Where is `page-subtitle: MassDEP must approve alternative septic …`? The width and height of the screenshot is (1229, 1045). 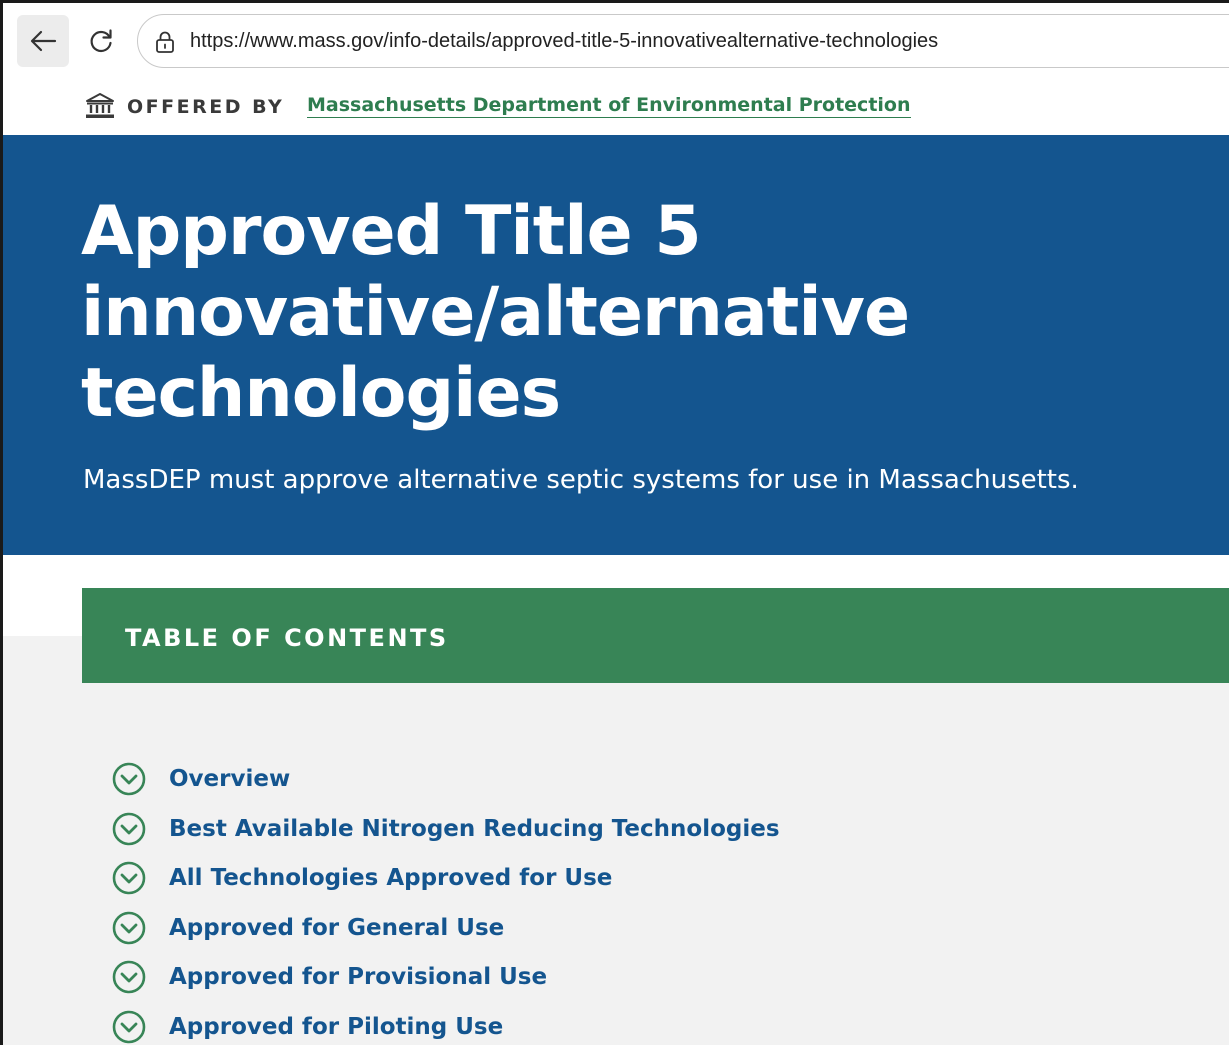
page-subtitle: MassDEP must approve alternative septic … is located at coordinates (581, 480).